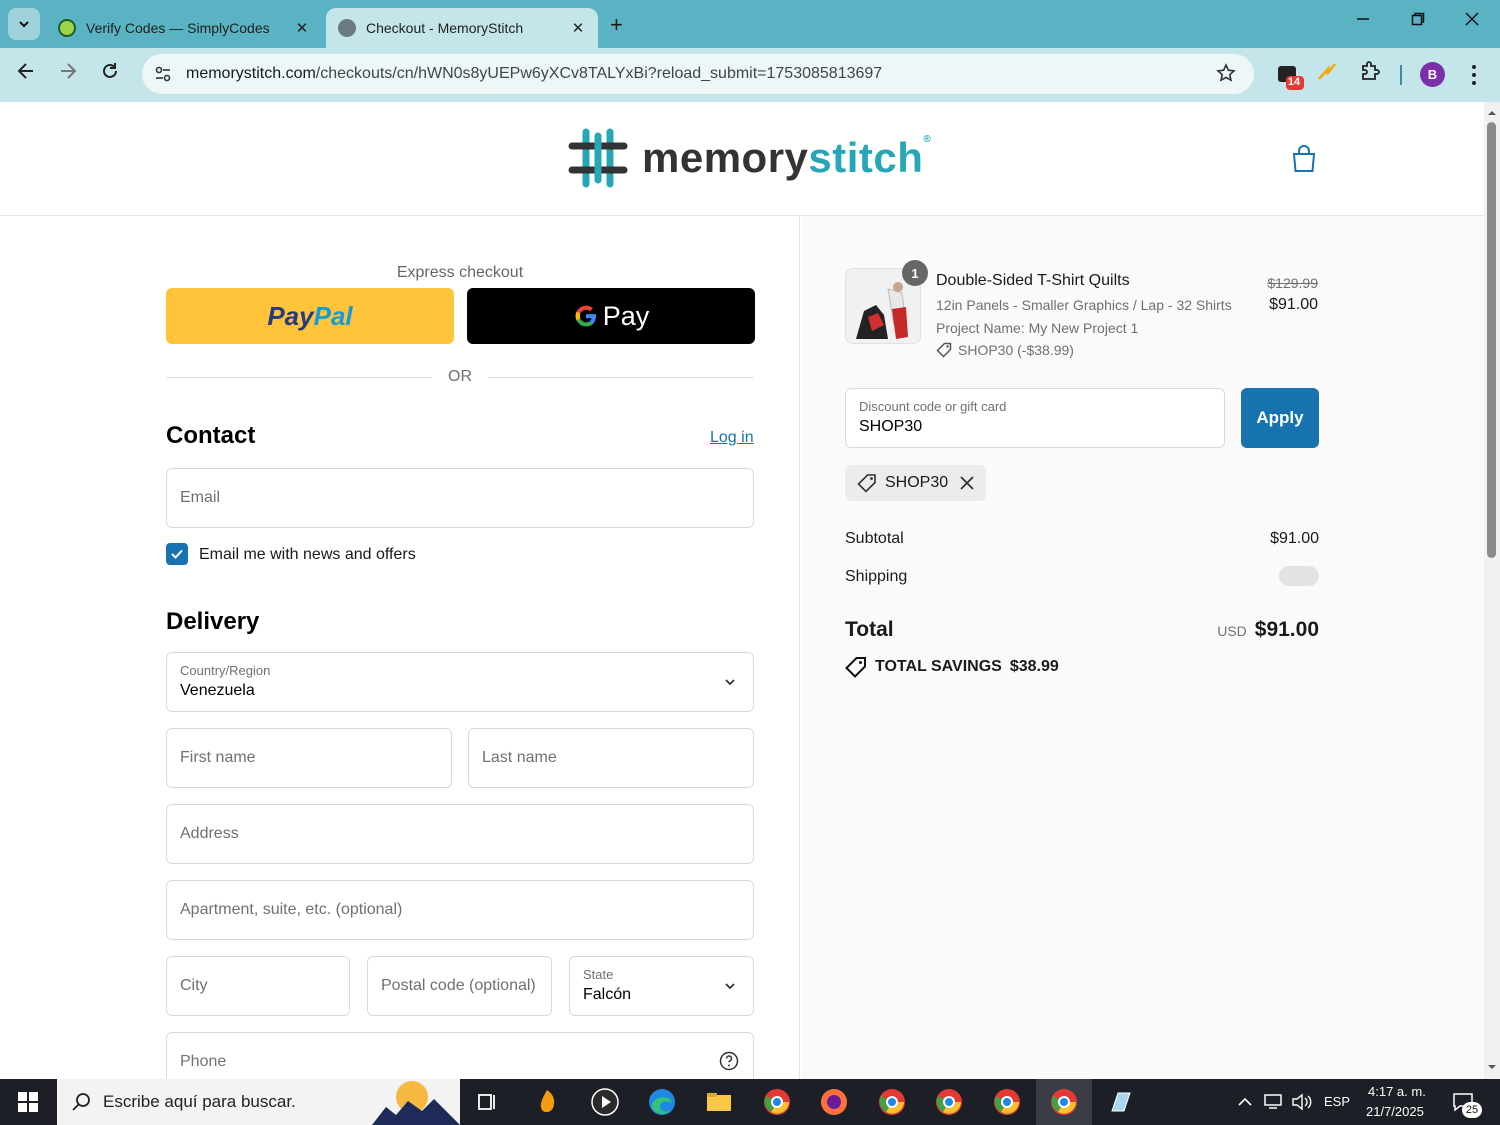 Image resolution: width=1500 pixels, height=1125 pixels. I want to click on scroll-up-arrow-icon, so click(1492, 113).